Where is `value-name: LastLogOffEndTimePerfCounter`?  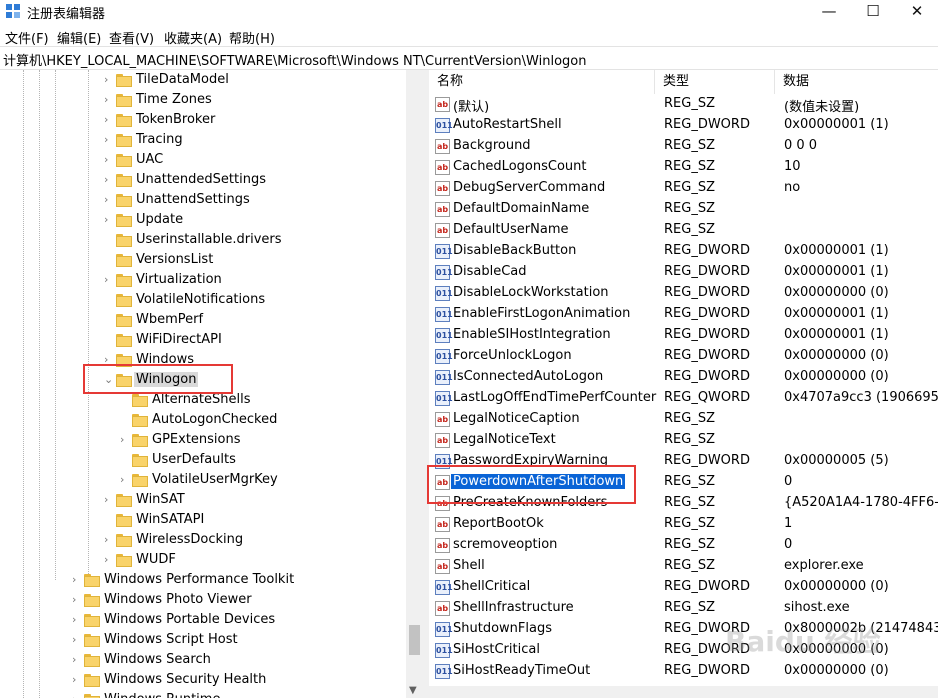
value-name: LastLogOffEndTimePerfCounter is located at coordinates (555, 397).